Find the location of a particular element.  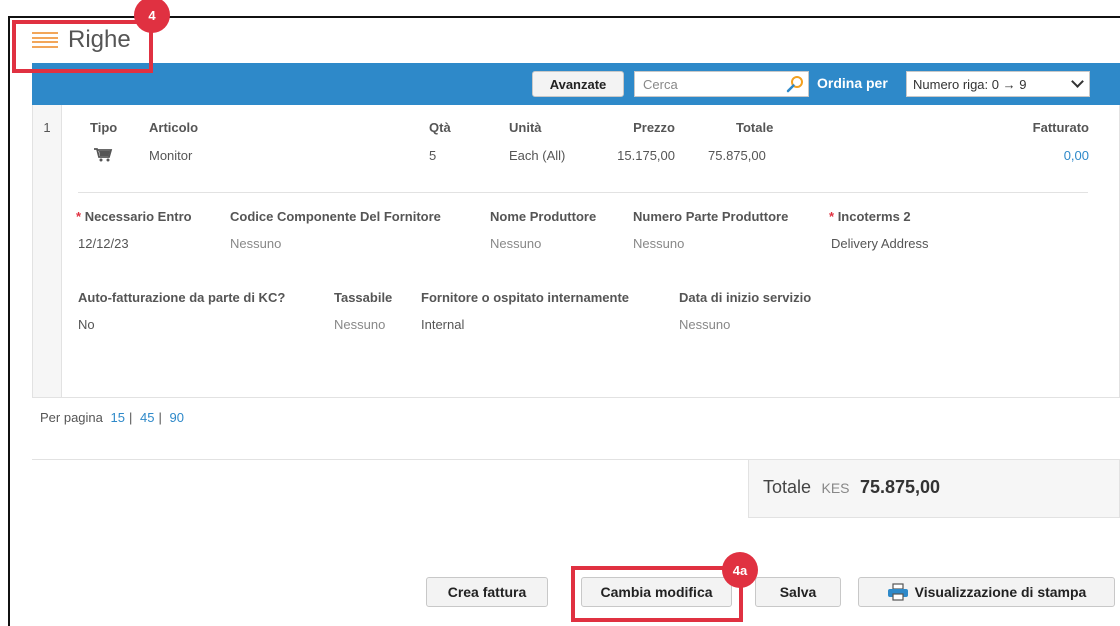

per-page-15-link: 15 is located at coordinates (118, 417).